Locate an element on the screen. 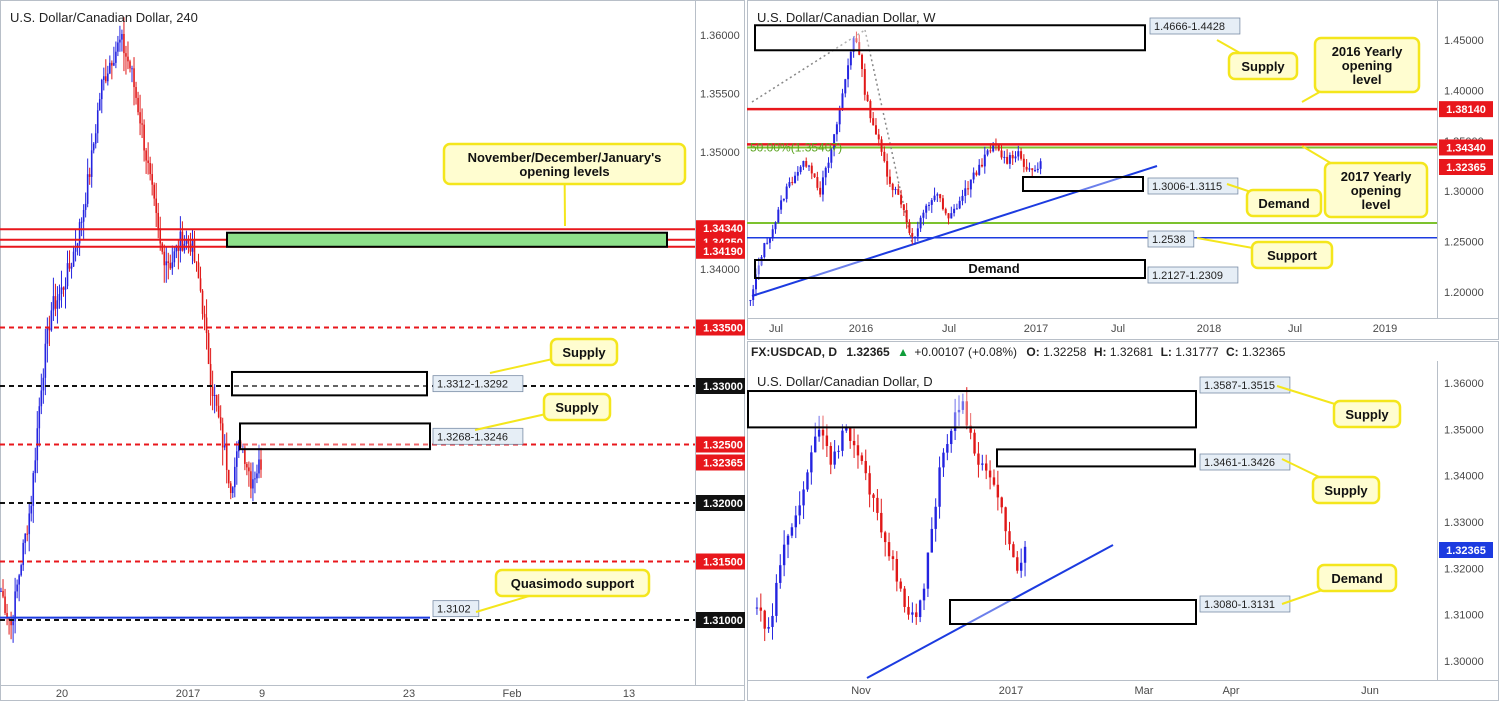 This screenshot has width=1499, height=701. x-tick-label: Jun is located at coordinates (1370, 691).